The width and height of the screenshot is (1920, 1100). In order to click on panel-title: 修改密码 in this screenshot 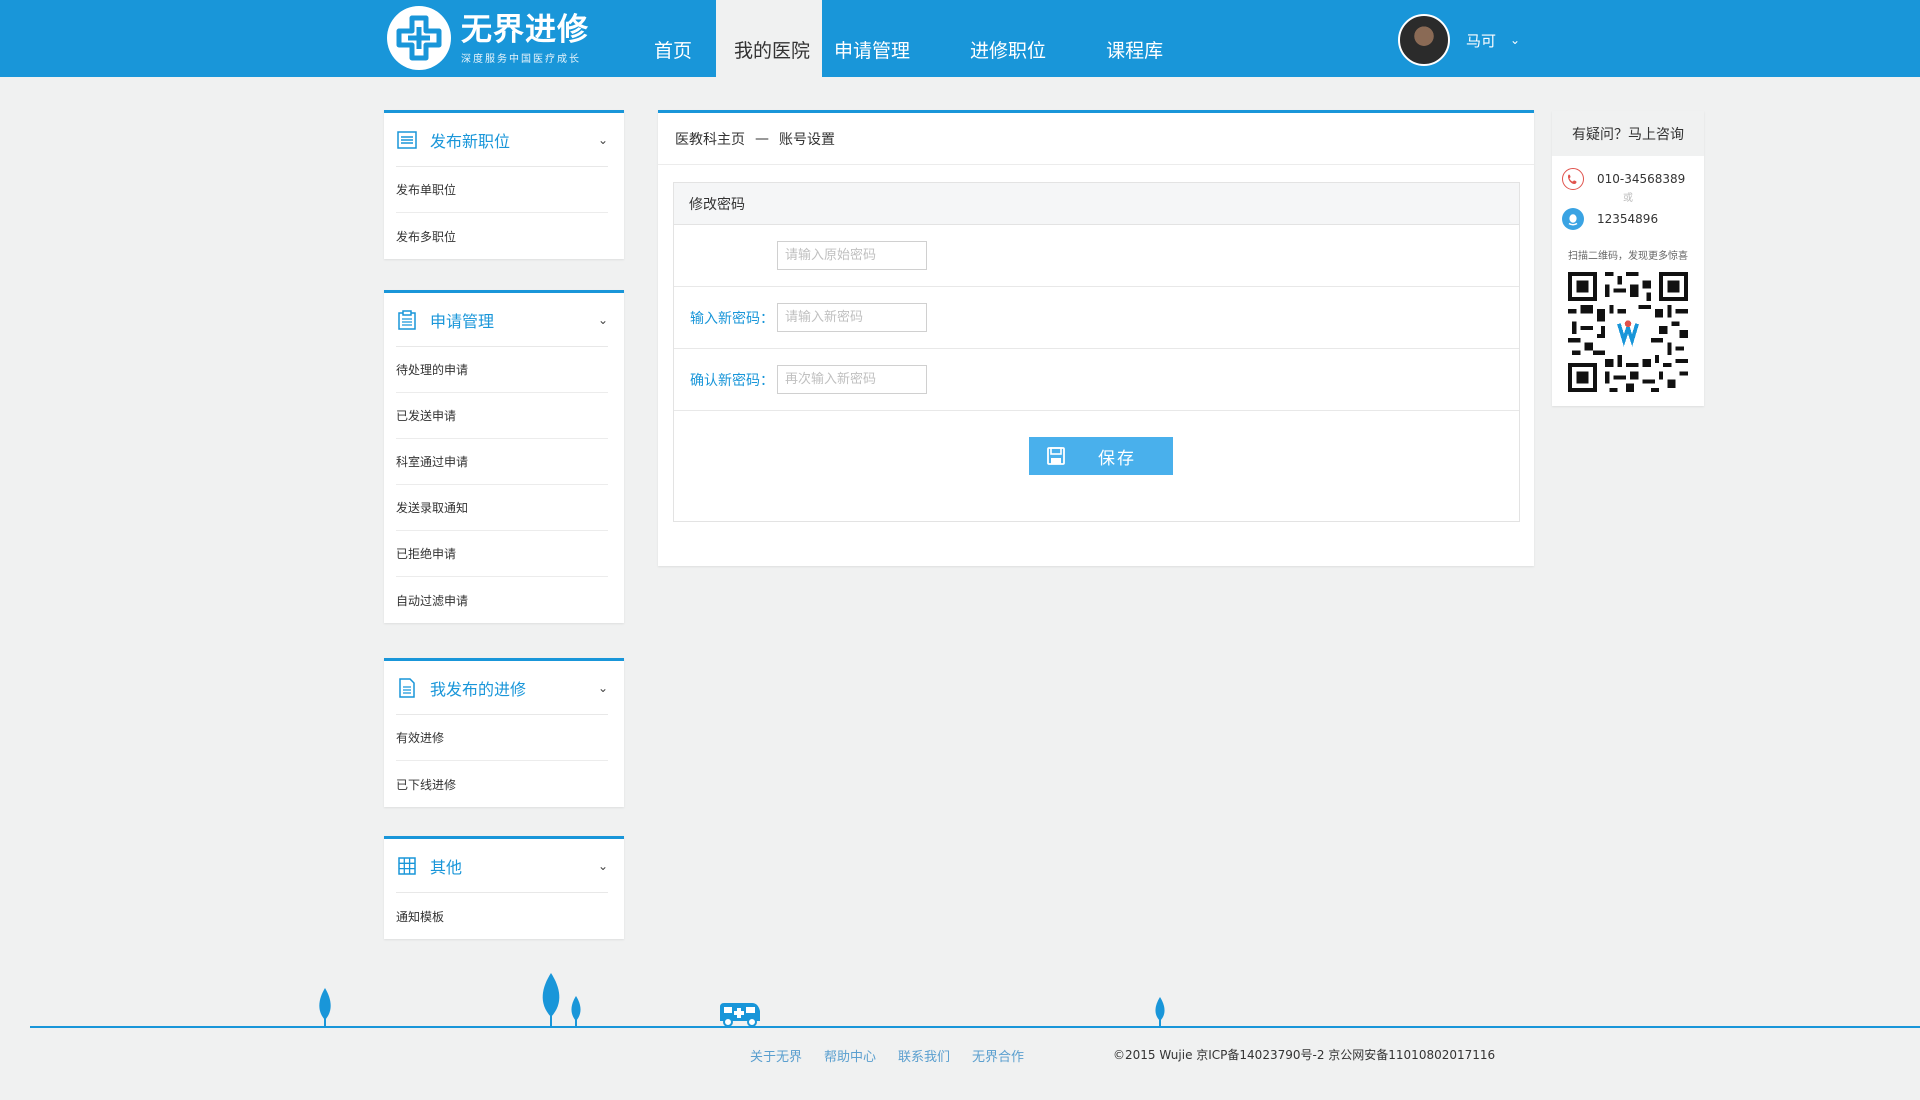, I will do `click(1096, 204)`.